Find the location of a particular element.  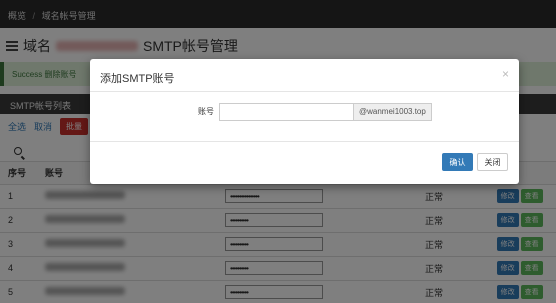

account-input-group: @wanmei1003.top is located at coordinates (325, 112).